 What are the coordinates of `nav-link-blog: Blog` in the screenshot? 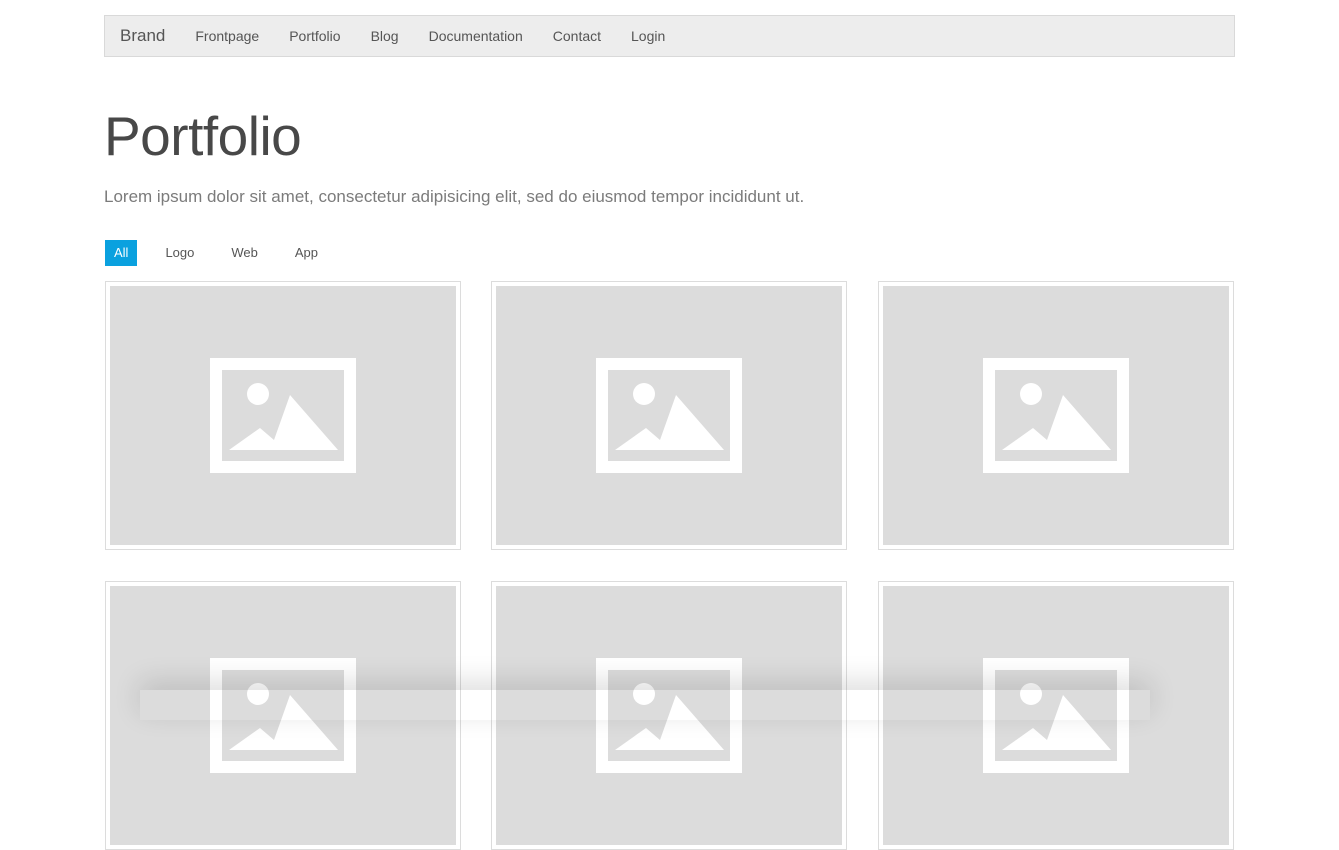 It's located at (385, 36).